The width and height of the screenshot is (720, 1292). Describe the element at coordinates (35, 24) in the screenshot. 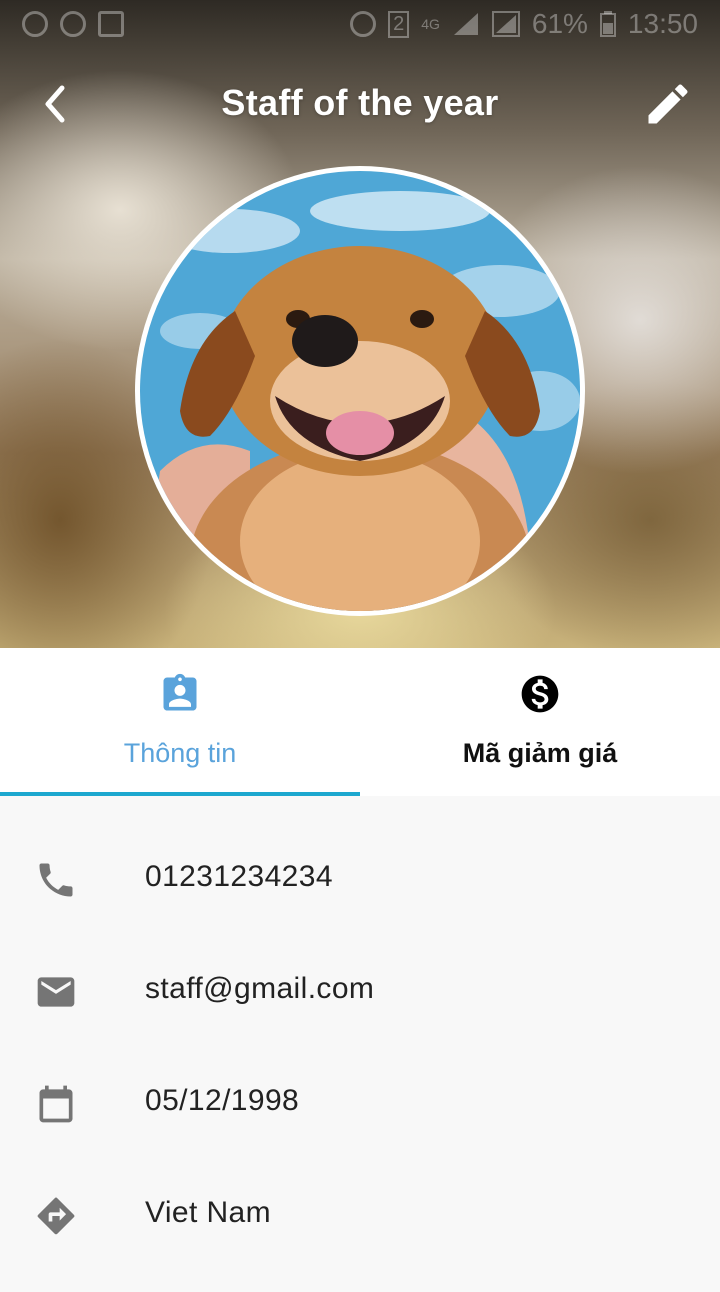

I see `notification-icon` at that location.